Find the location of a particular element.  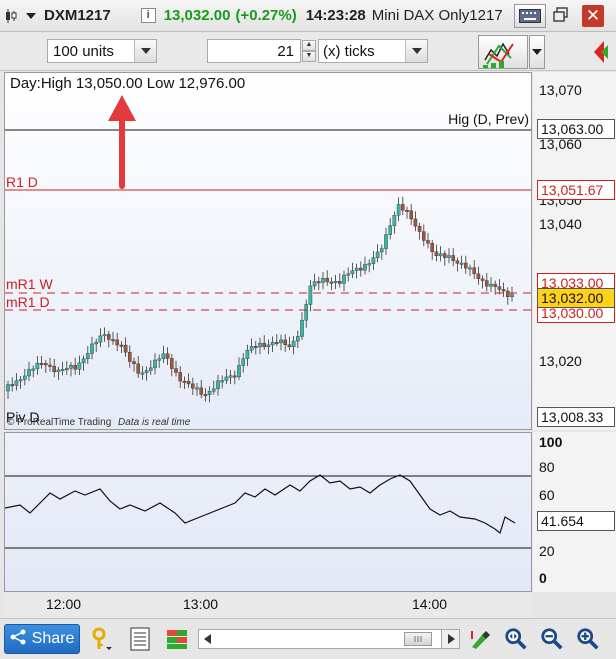

zoom-in-icon is located at coordinates (588, 639).